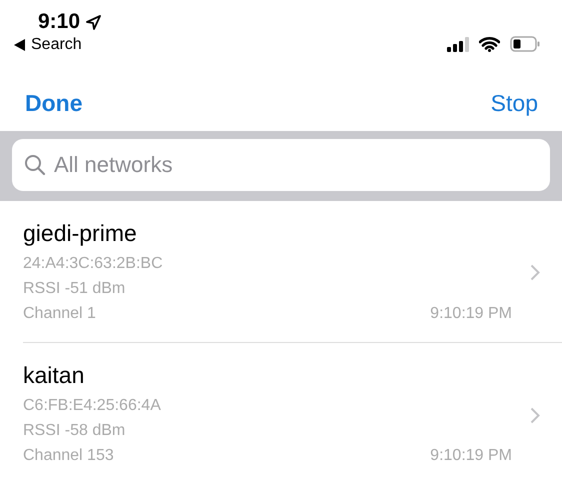 This screenshot has height=478, width=562. What do you see at coordinates (93, 264) in the screenshot?
I see `bssid-text: 24:A4:3C:63:2B:BC` at bounding box center [93, 264].